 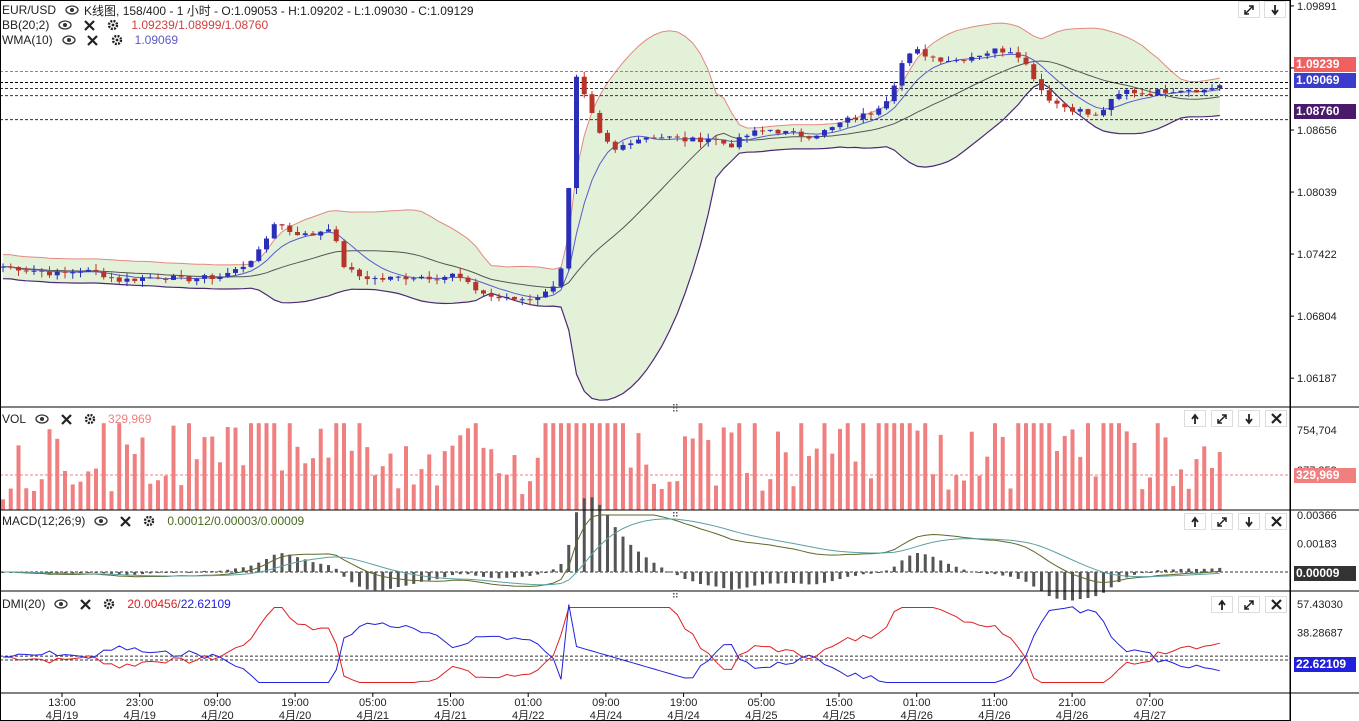 What do you see at coordinates (1072, 715) in the screenshot?
I see `date-label: 4月/26` at bounding box center [1072, 715].